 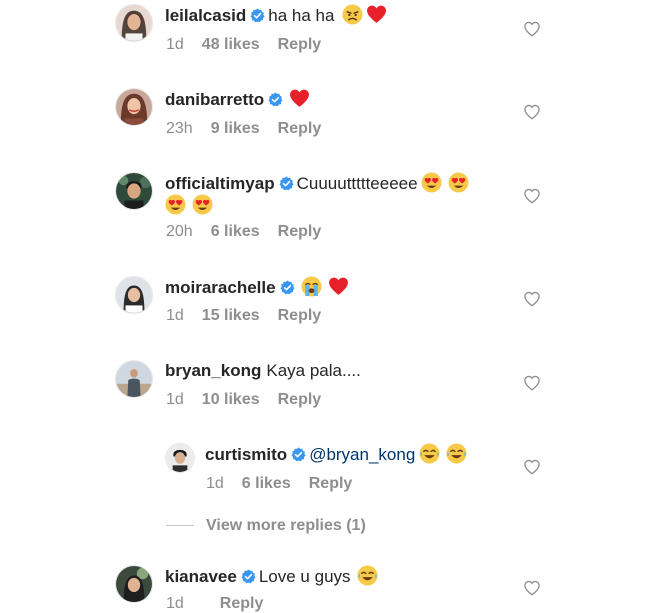 What do you see at coordinates (220, 183) in the screenshot?
I see `username: officialtimyap` at bounding box center [220, 183].